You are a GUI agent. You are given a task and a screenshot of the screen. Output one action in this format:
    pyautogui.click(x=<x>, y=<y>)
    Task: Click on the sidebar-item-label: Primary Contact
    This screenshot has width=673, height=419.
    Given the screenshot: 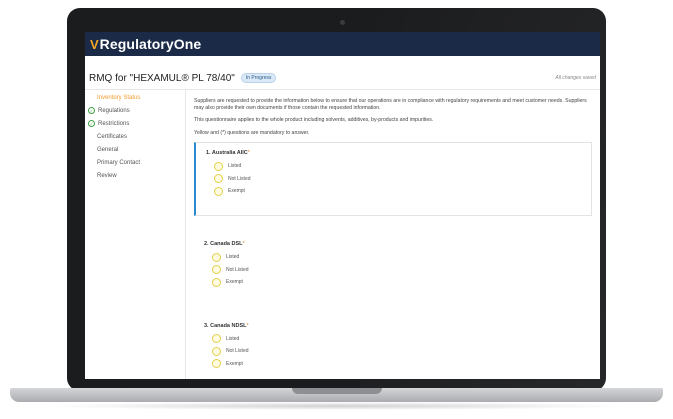 What is the action you would take?
    pyautogui.click(x=119, y=162)
    